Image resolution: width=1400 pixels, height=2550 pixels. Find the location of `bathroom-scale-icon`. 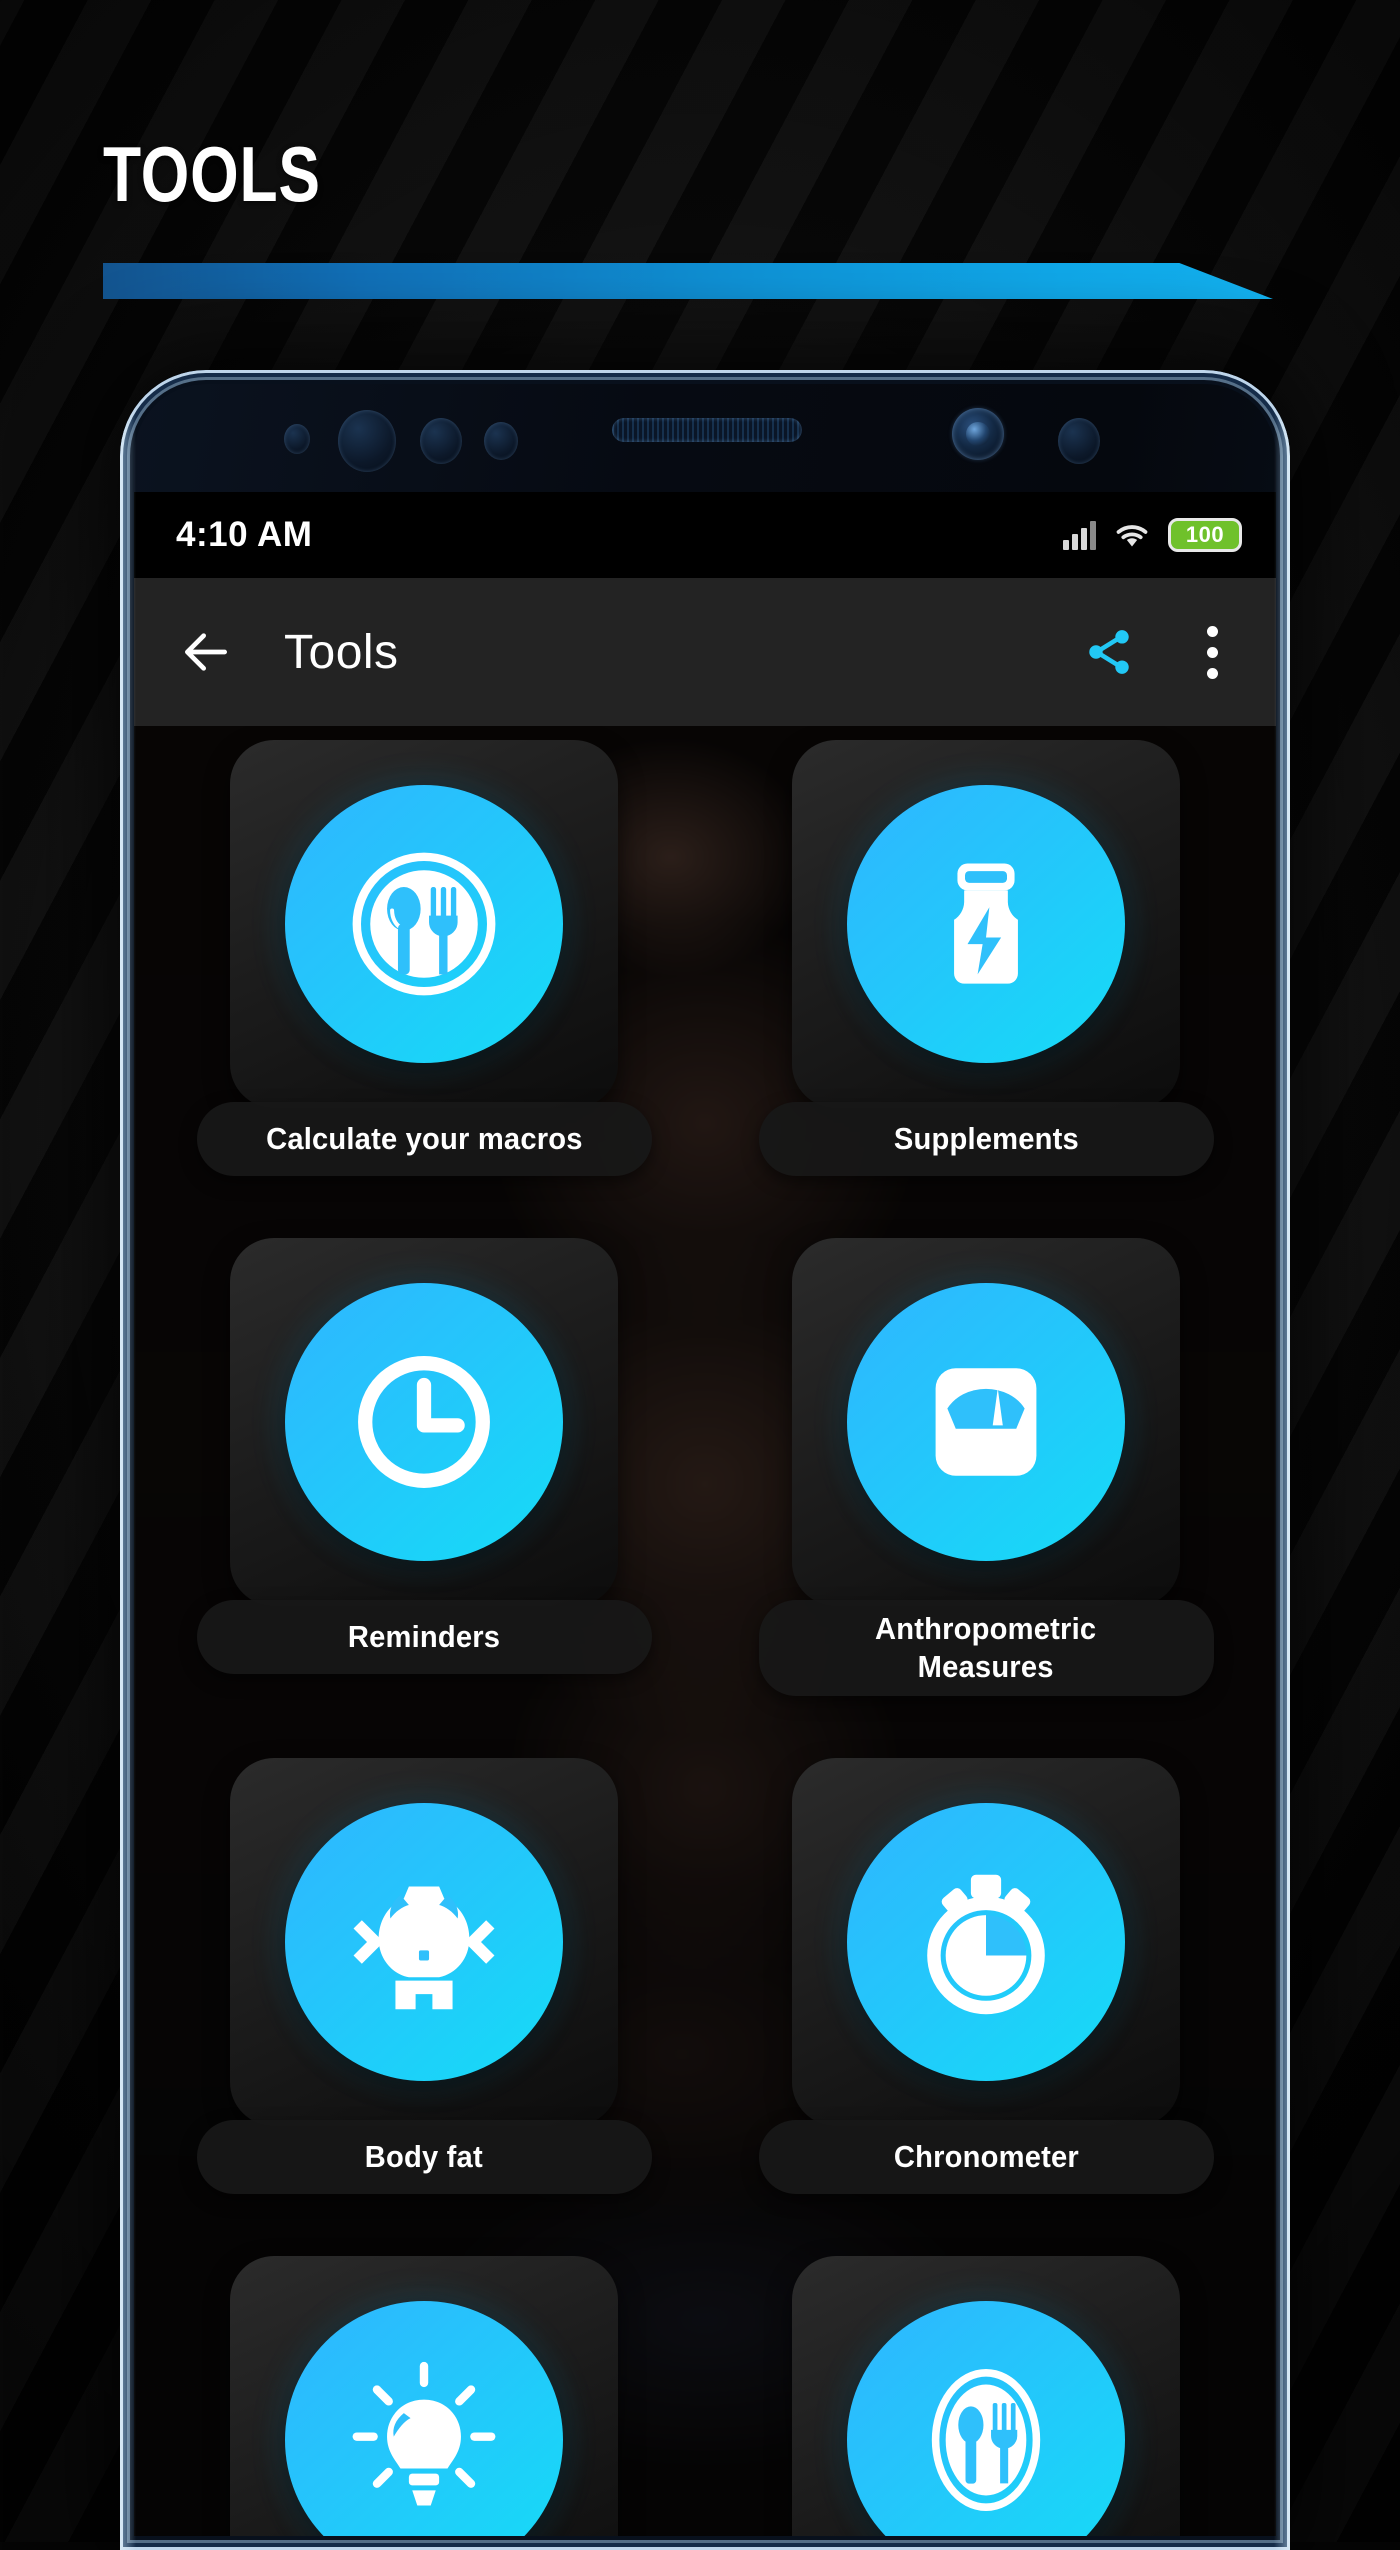

bathroom-scale-icon is located at coordinates (986, 1422).